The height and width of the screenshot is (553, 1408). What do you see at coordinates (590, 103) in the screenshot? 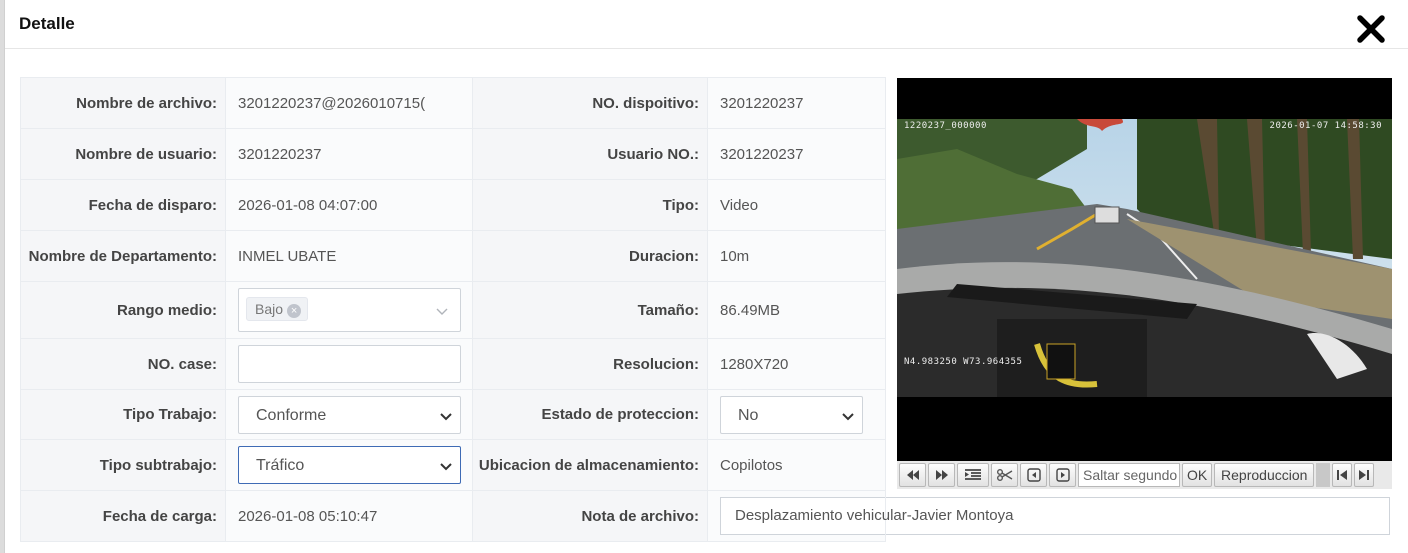
I see `label-no-dispositivo: NO. dispoitivo:` at bounding box center [590, 103].